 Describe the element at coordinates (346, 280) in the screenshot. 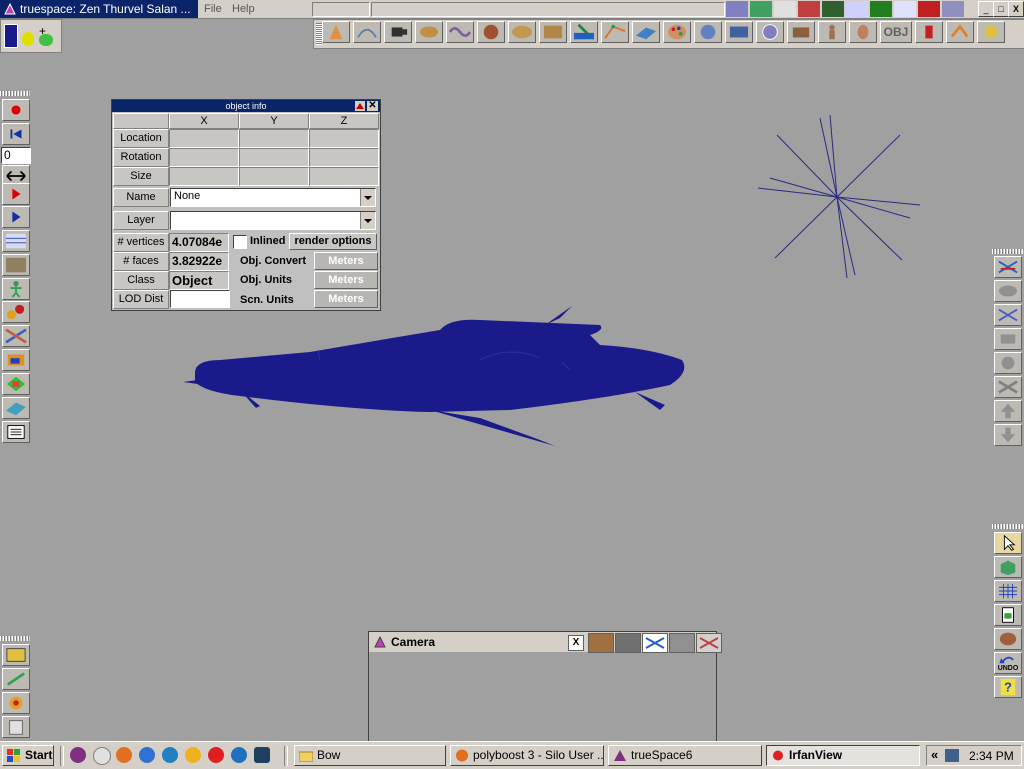

I see `obj-units-button: Meters` at that location.